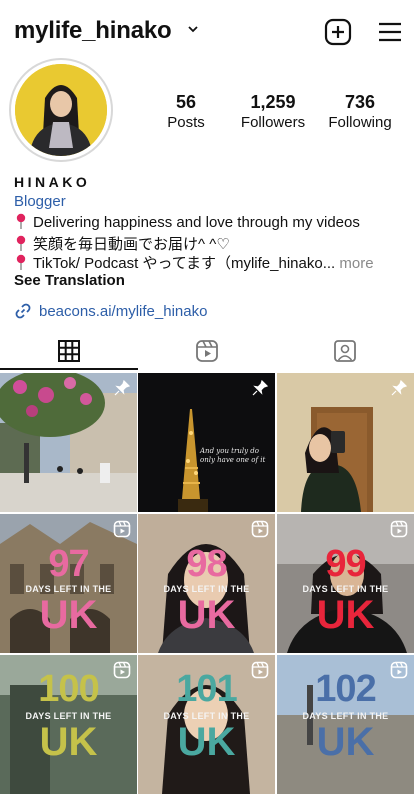 Image resolution: width=414 pixels, height=794 pixels. Describe the element at coordinates (193, 29) in the screenshot. I see `chevron-down-icon` at that location.